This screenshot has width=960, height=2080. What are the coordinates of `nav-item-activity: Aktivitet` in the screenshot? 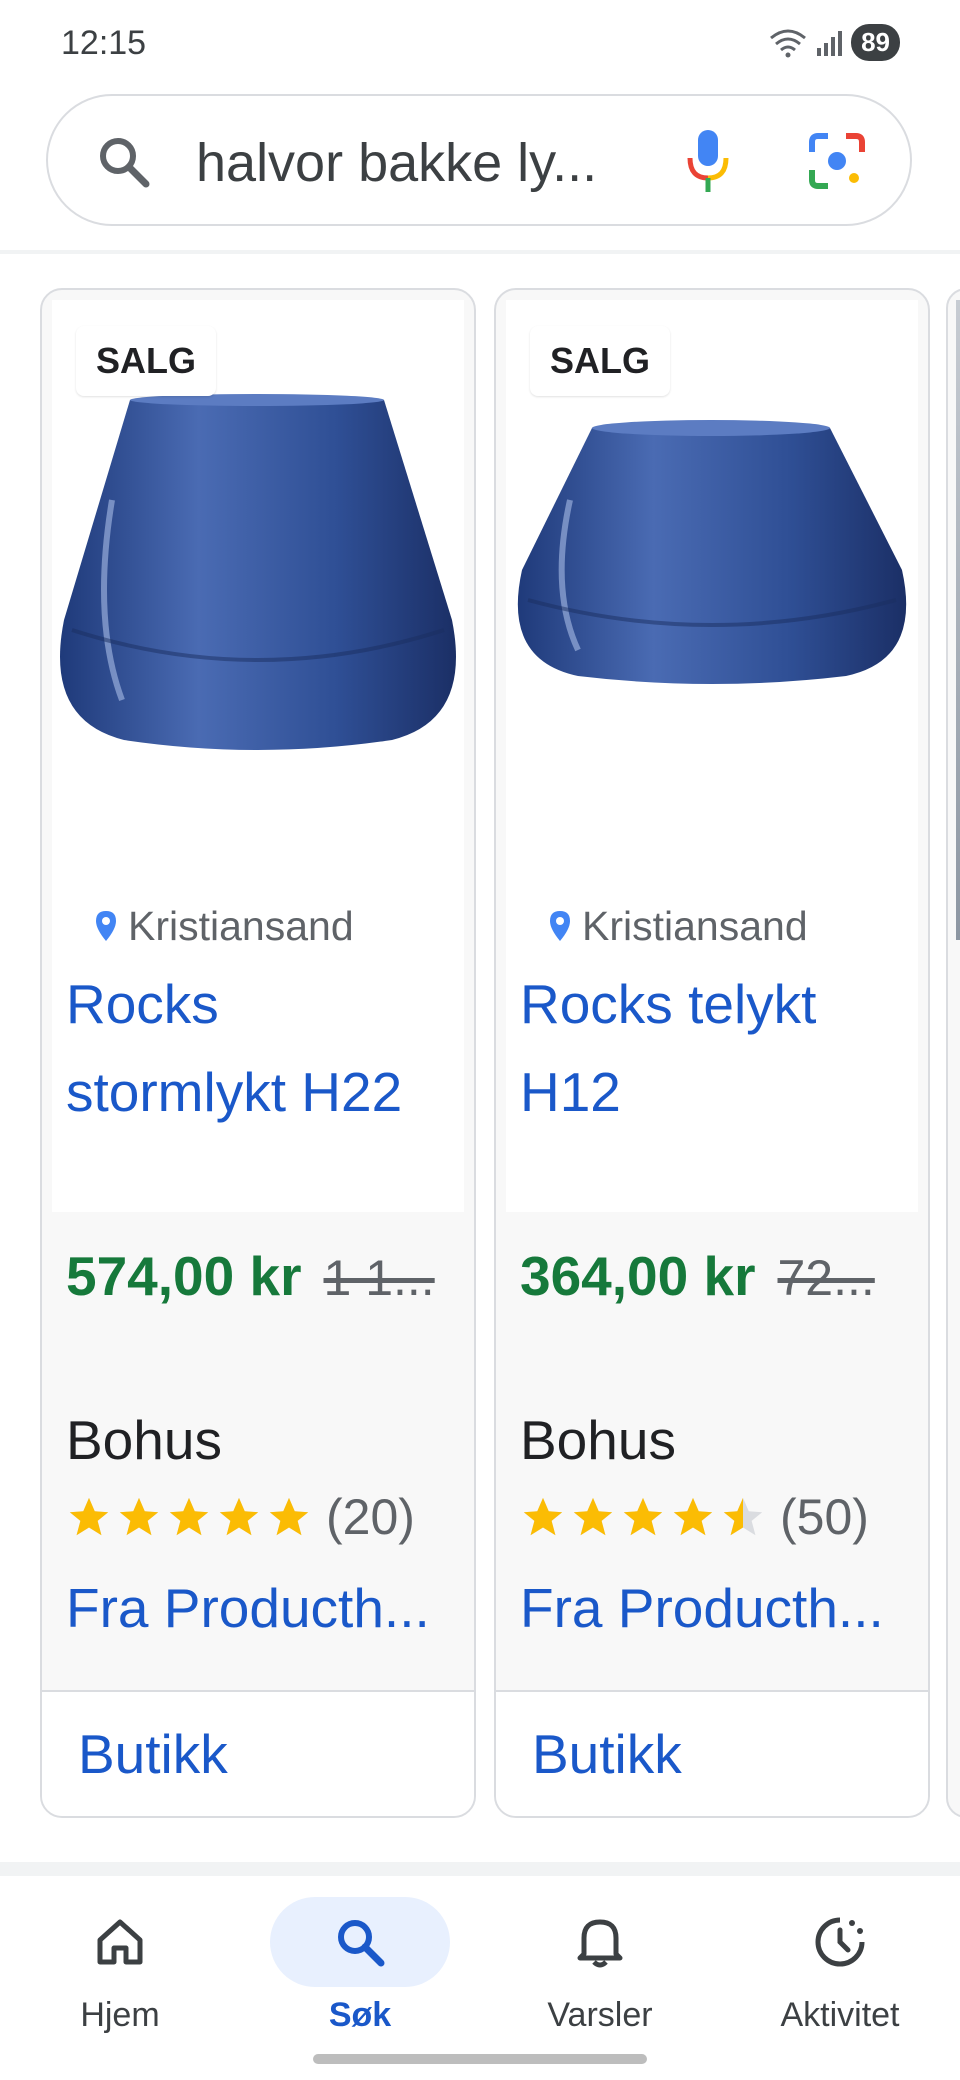 It's located at (840, 1962).